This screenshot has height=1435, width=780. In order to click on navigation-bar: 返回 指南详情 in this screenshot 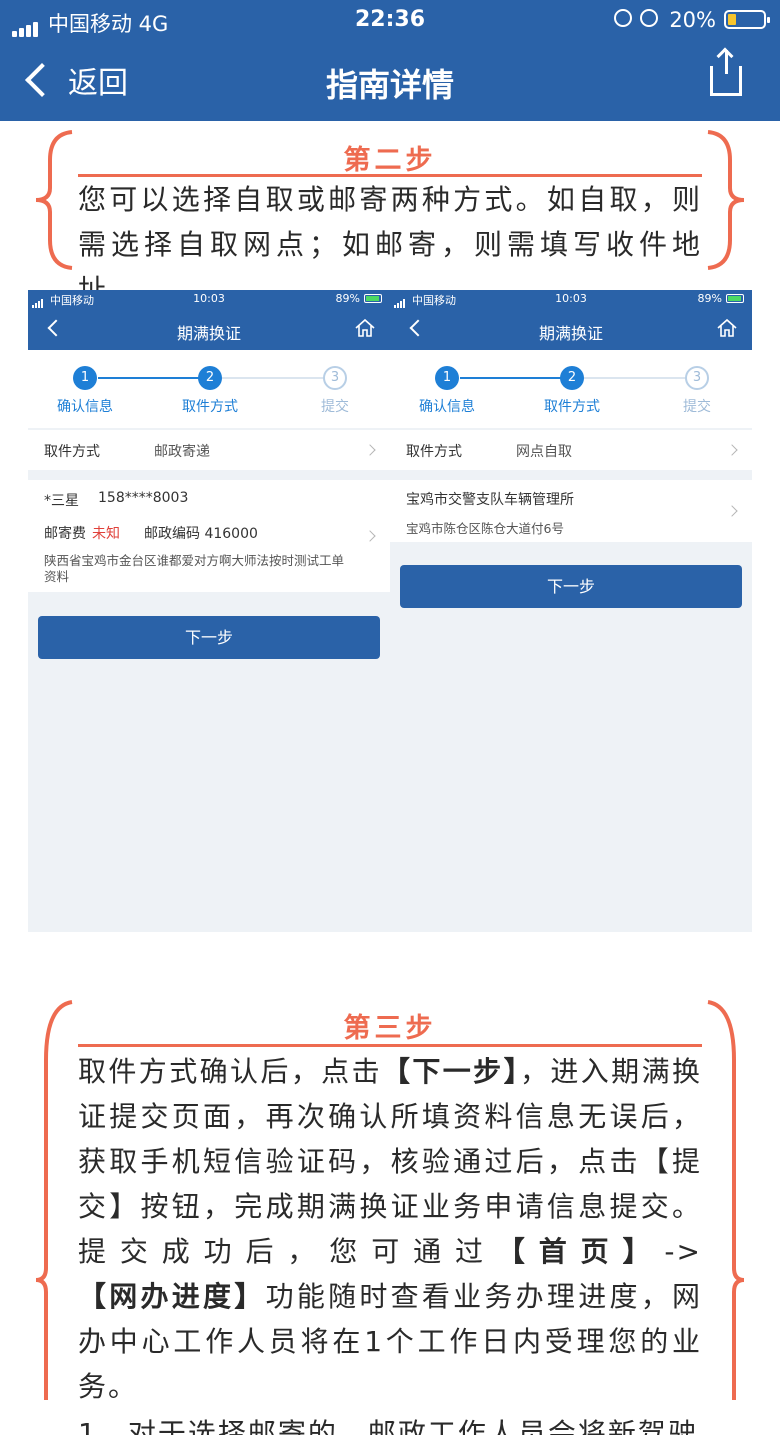, I will do `click(390, 80)`.